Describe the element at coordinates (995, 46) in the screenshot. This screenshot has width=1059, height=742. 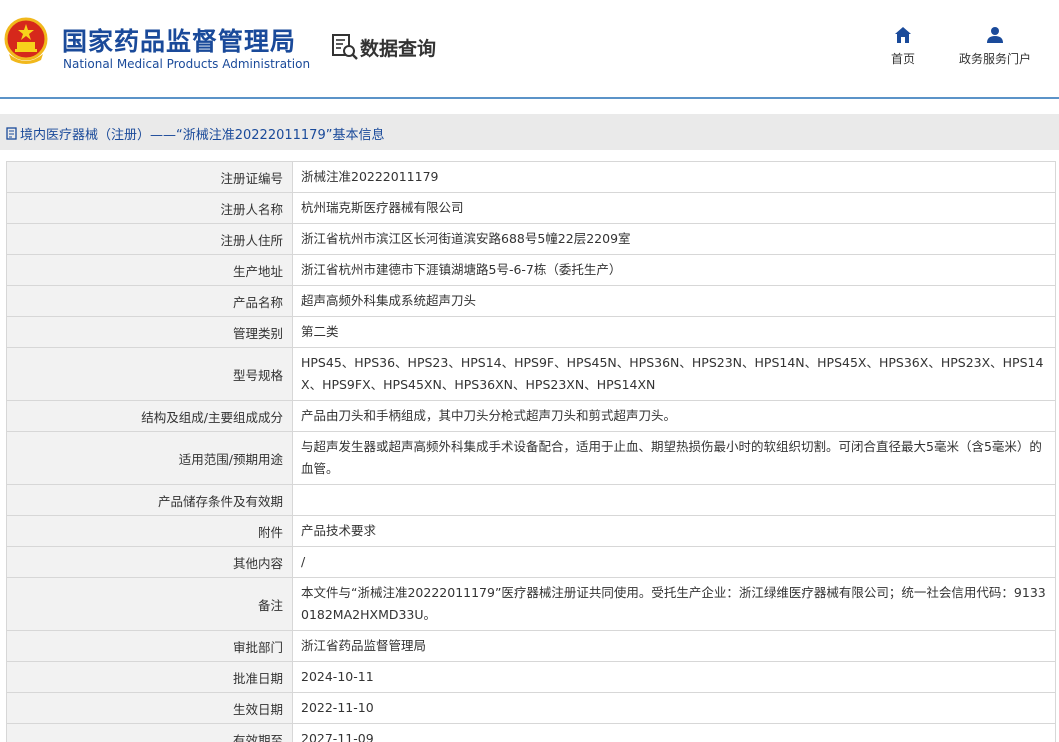
I see `nav-service-portal: 政务服务门户` at that location.